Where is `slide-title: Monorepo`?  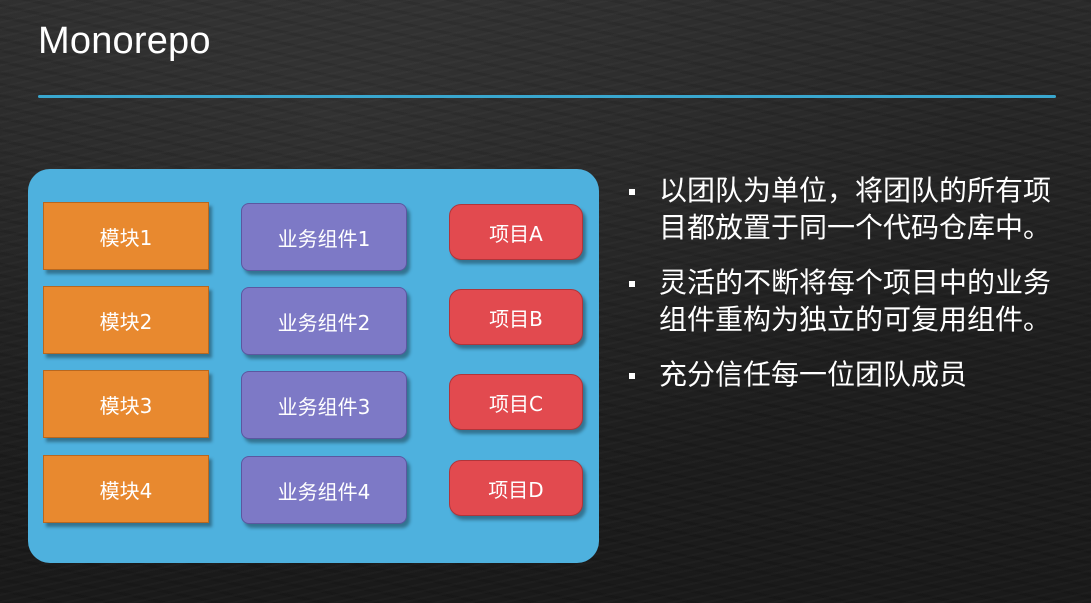
slide-title: Monorepo is located at coordinates (124, 41).